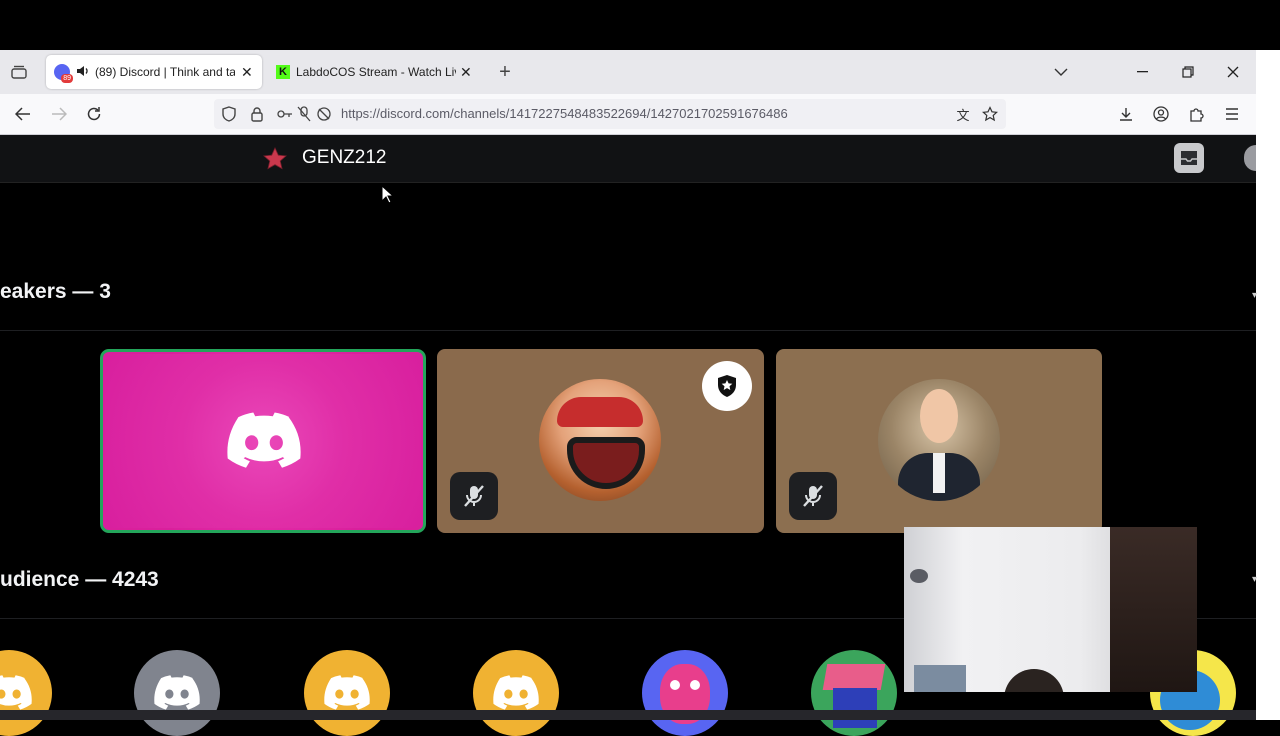 This screenshot has width=1280, height=736. Describe the element at coordinates (19, 72) in the screenshot. I see `tab-list-icon` at that location.